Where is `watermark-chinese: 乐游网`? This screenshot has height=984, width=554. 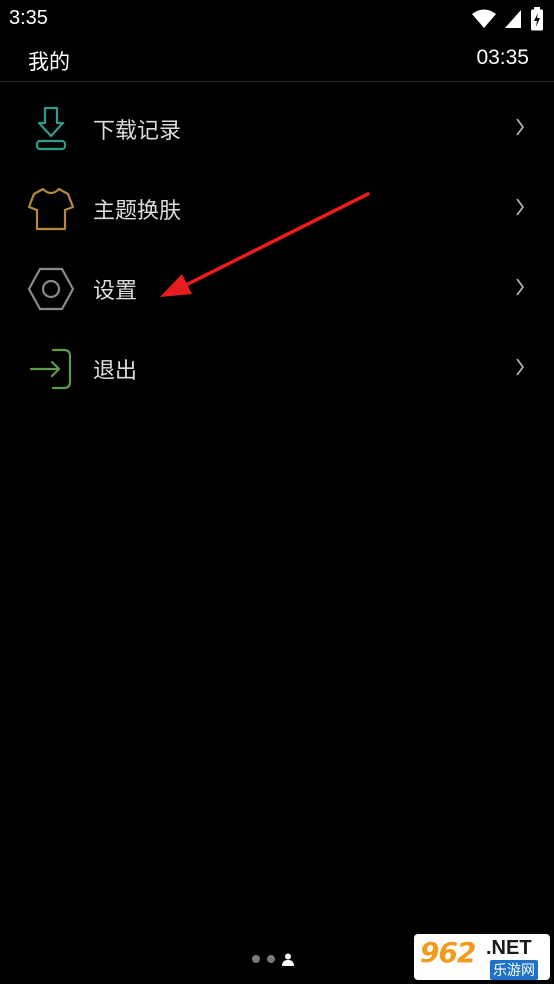
watermark-chinese: 乐游网 is located at coordinates (514, 970).